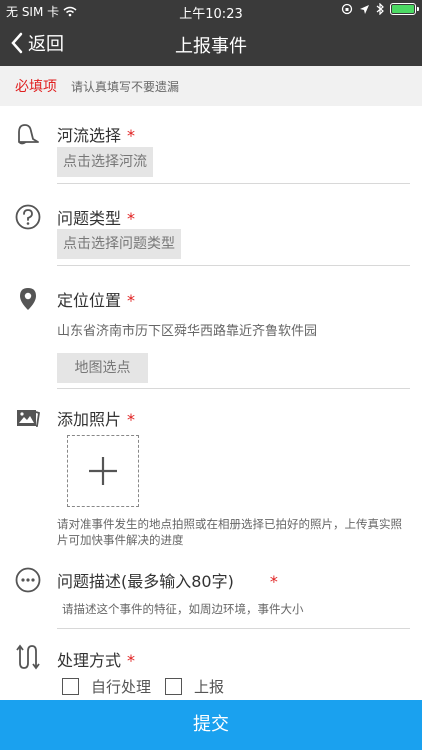 Image resolution: width=422 pixels, height=750 pixels. Describe the element at coordinates (105, 162) in the screenshot. I see `river-picker: 点击选择河流` at that location.